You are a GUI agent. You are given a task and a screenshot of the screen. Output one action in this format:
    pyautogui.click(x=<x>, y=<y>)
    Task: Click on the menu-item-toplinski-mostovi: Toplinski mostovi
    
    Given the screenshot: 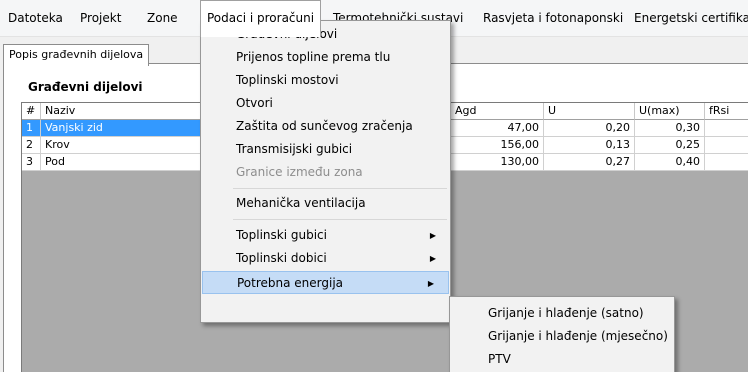 What is the action you would take?
    pyautogui.click(x=325, y=80)
    